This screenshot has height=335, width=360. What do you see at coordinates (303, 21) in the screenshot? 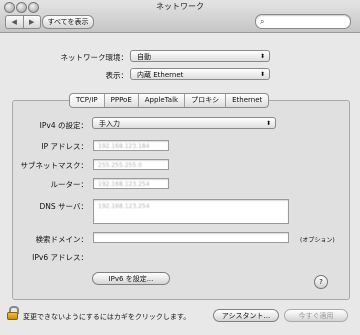
I see `search-field: ⌕` at bounding box center [303, 21].